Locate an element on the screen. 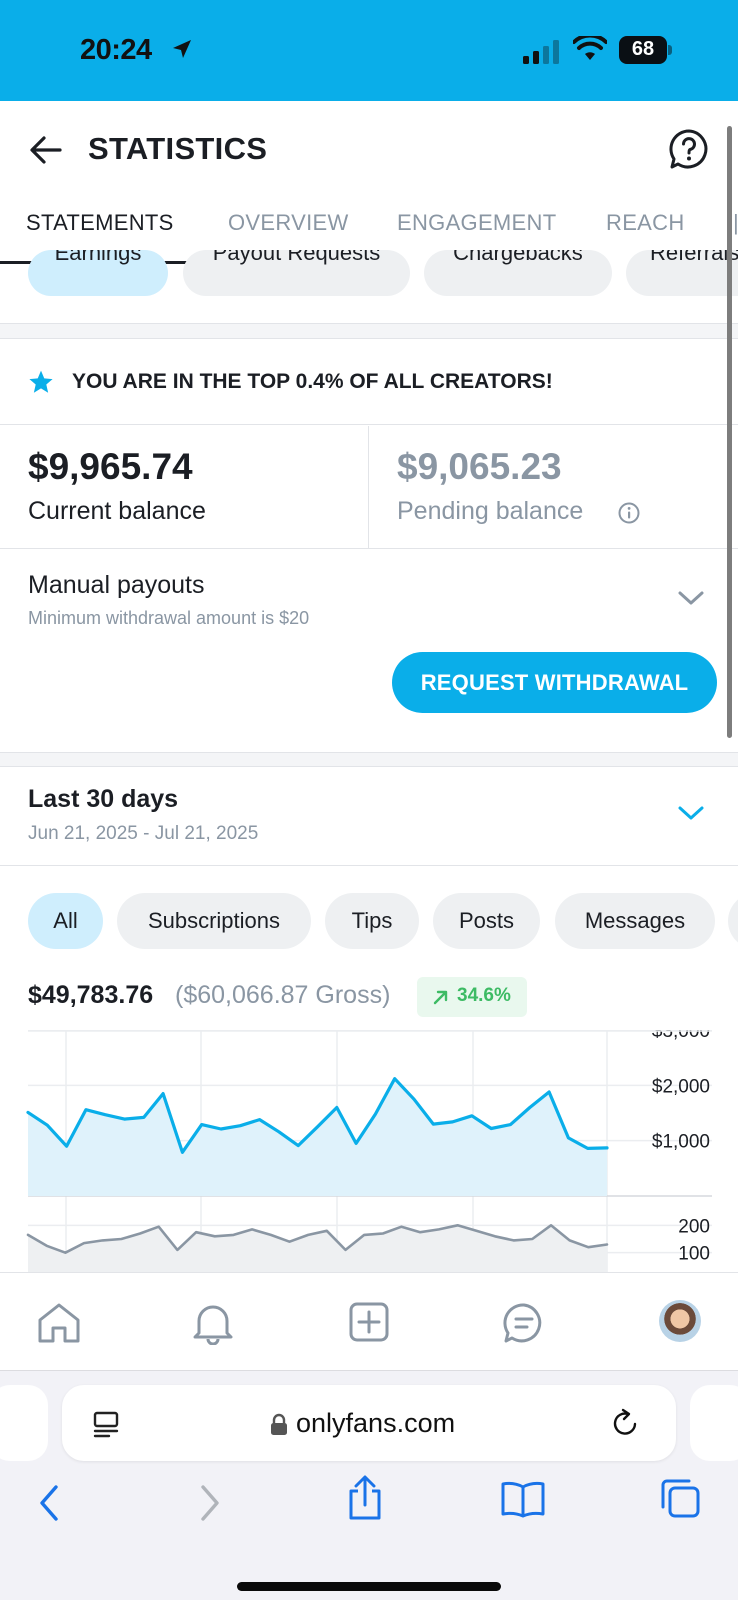 This screenshot has width=738, height=1600. home-indicator is located at coordinates (369, 1586).